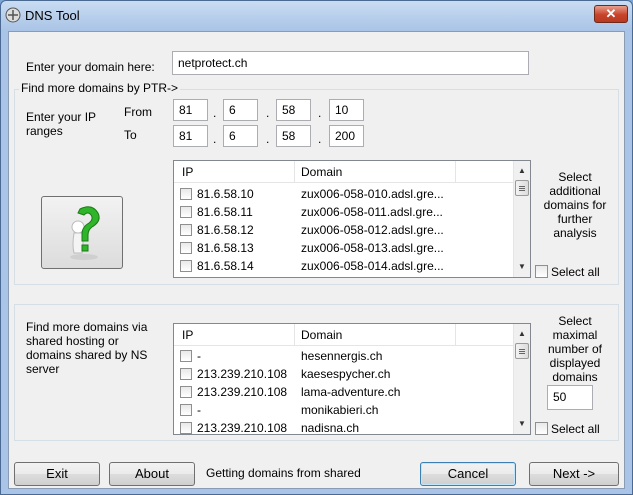  I want to click on from-label: From, so click(138, 112).